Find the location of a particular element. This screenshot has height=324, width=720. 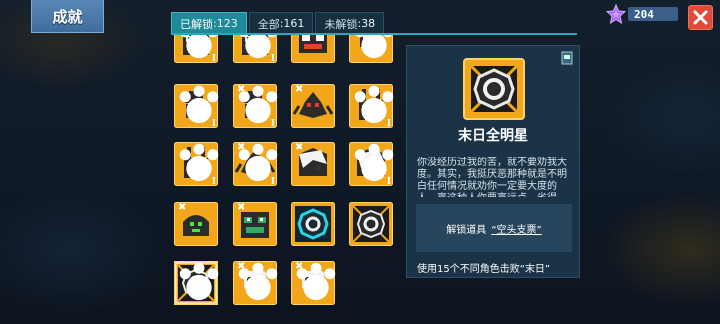

filter-tabs: 已解锁:123 全部:161 未解锁:38 is located at coordinates (278, 23).